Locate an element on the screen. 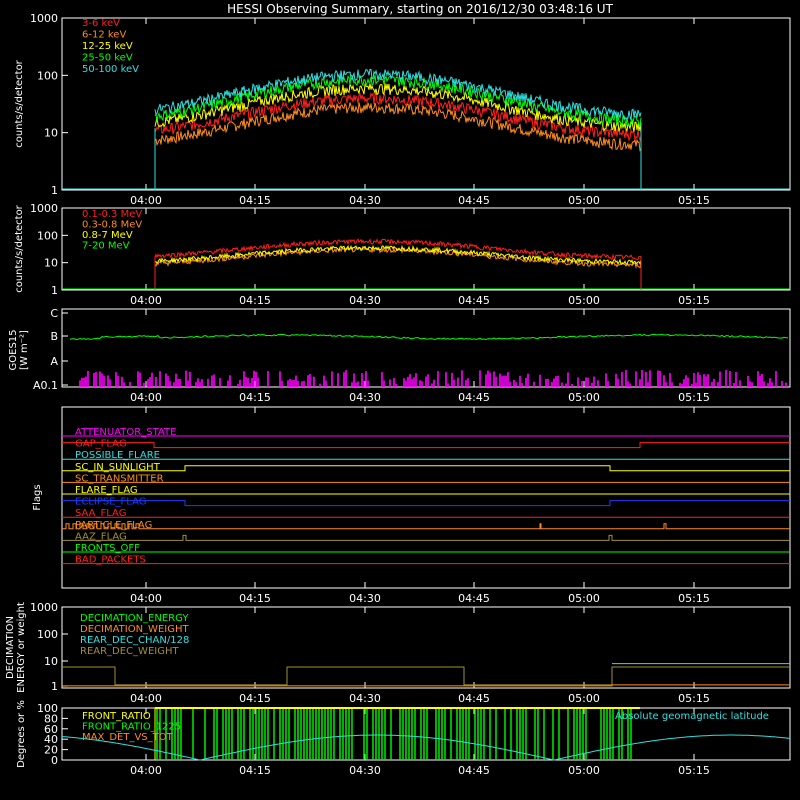  high-ytick-label: 1000 is located at coordinates (44, 208).